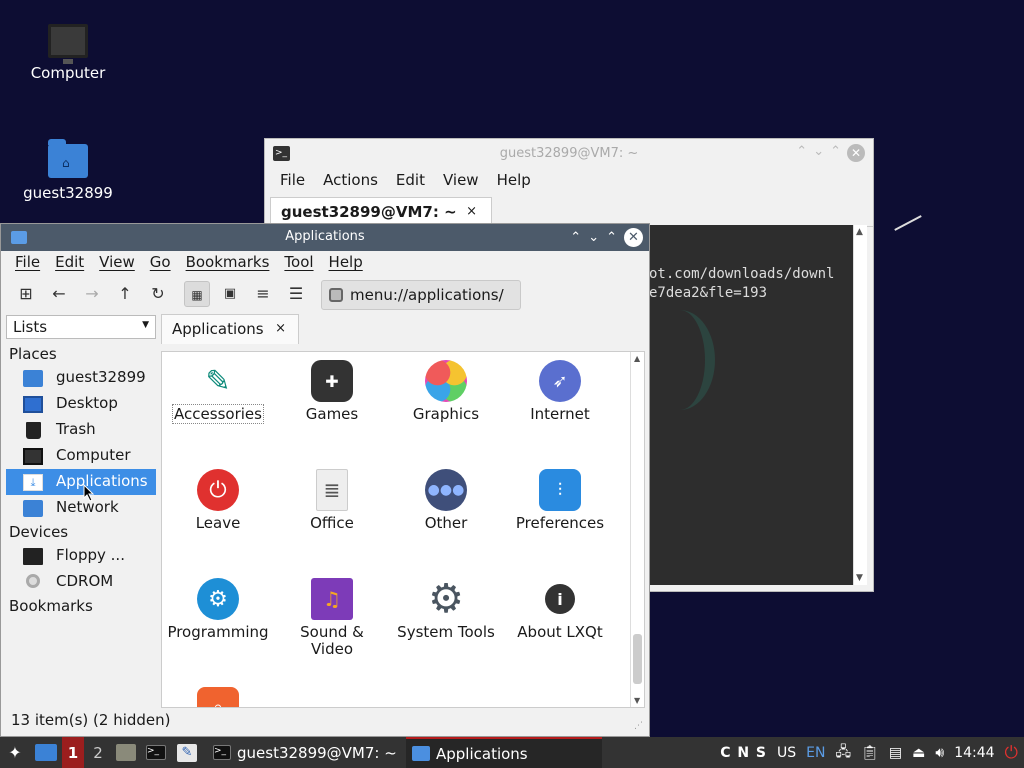 The width and height of the screenshot is (1024, 768). What do you see at coordinates (918, 753) in the screenshot?
I see `removable-media-icon: ⏏` at bounding box center [918, 753].